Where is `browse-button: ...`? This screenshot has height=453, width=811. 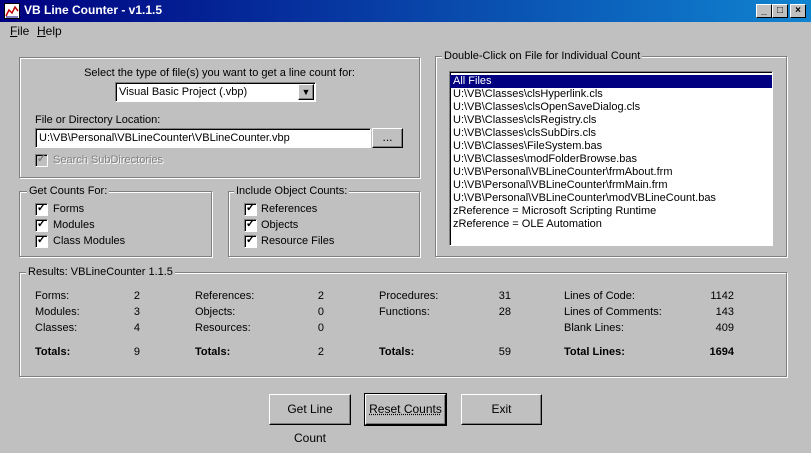 browse-button: ... is located at coordinates (387, 138).